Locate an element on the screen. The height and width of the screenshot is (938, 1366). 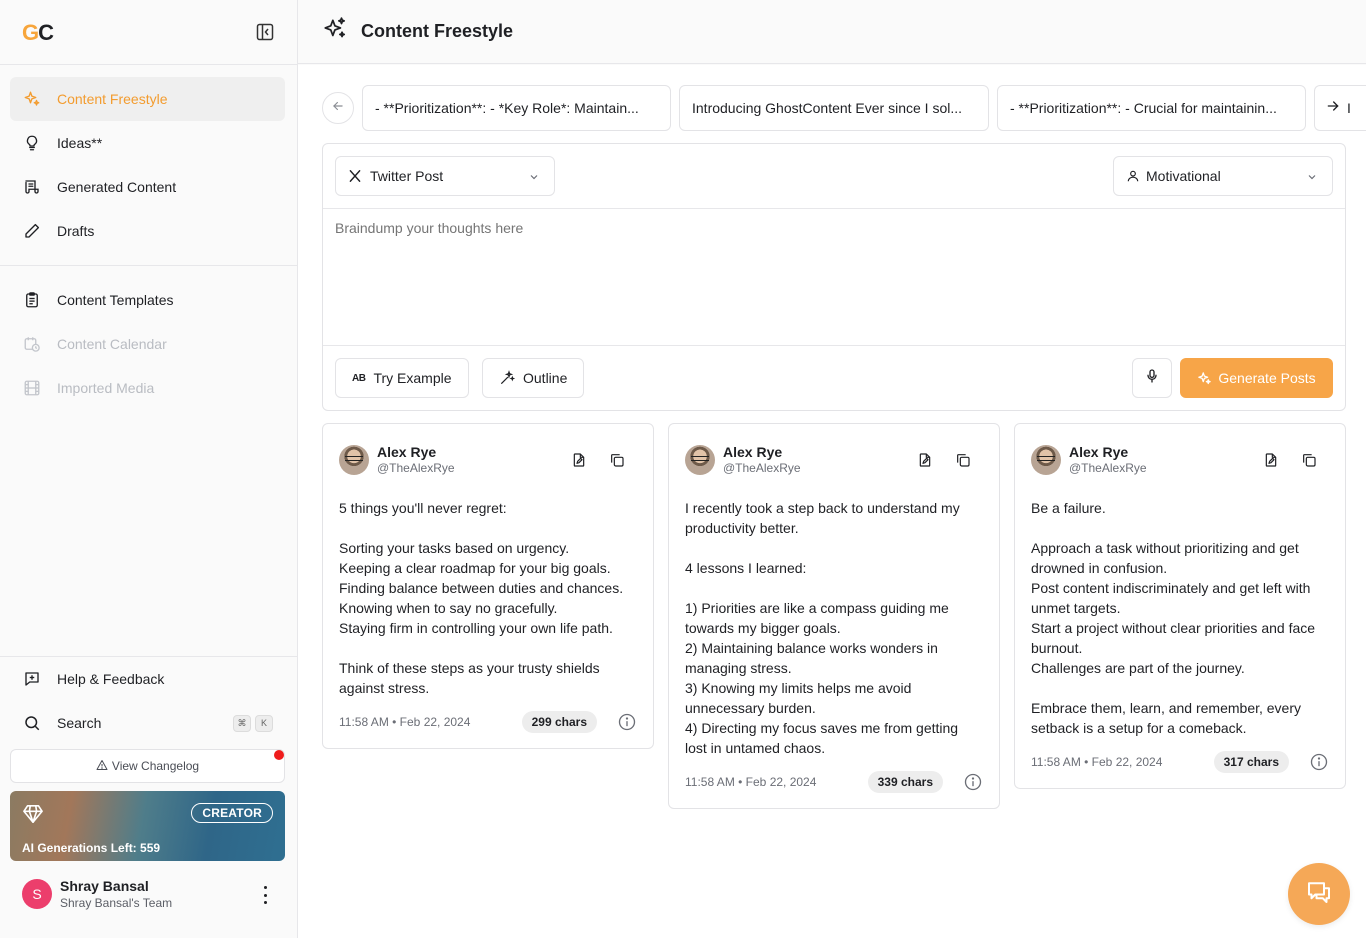
shortcut-key: ⌘ is located at coordinates (242, 723).